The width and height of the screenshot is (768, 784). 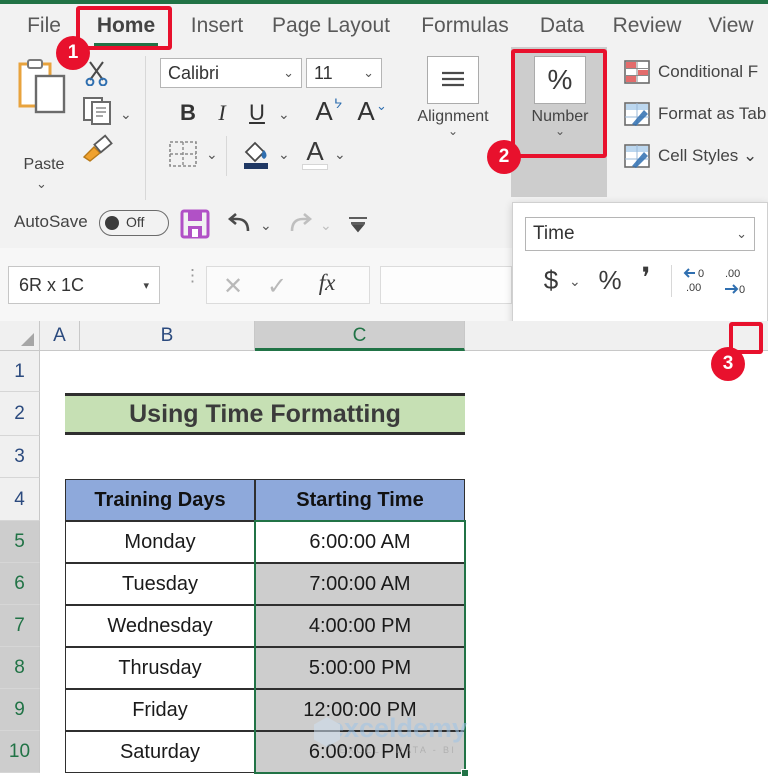 What do you see at coordinates (360, 542) in the screenshot?
I see `cell-c5: 6:00:00 AM` at bounding box center [360, 542].